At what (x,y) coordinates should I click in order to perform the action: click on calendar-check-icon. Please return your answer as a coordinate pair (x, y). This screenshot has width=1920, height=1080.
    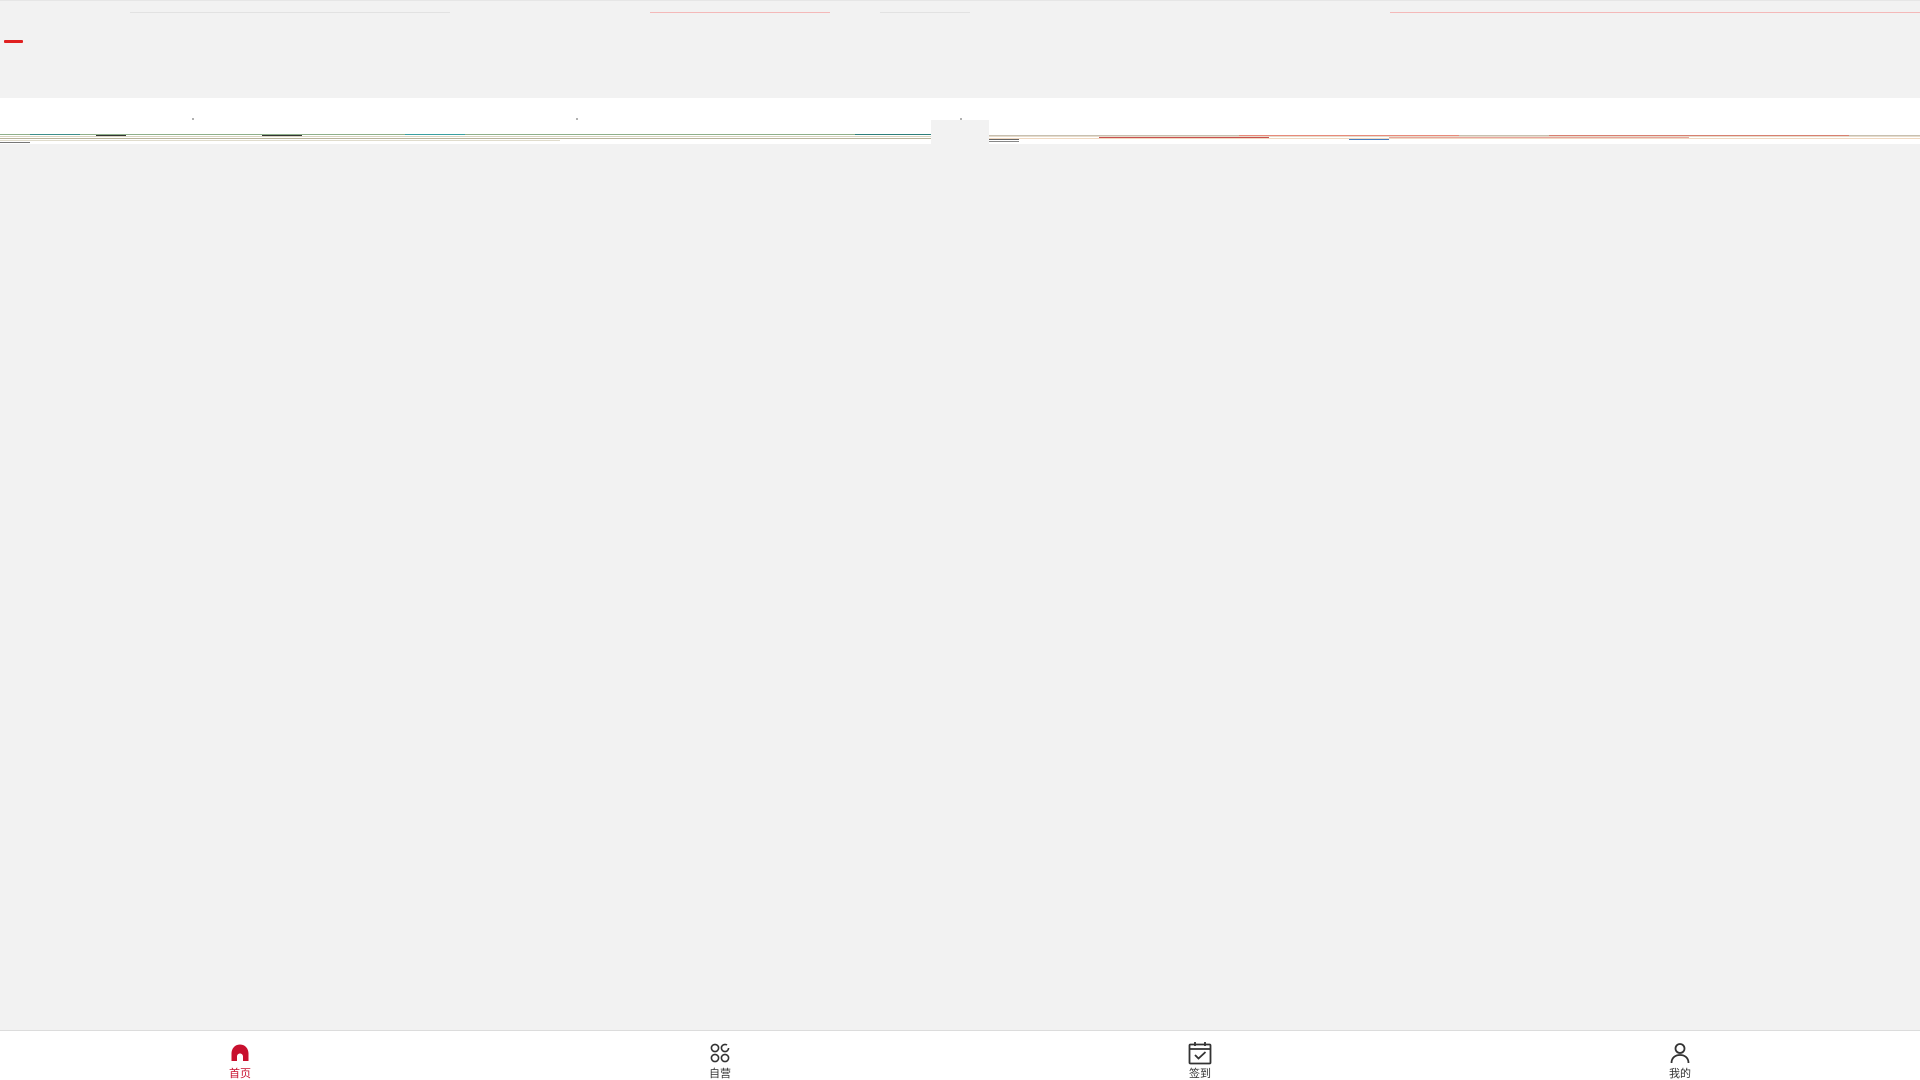
    Looking at the image, I should click on (1200, 1053).